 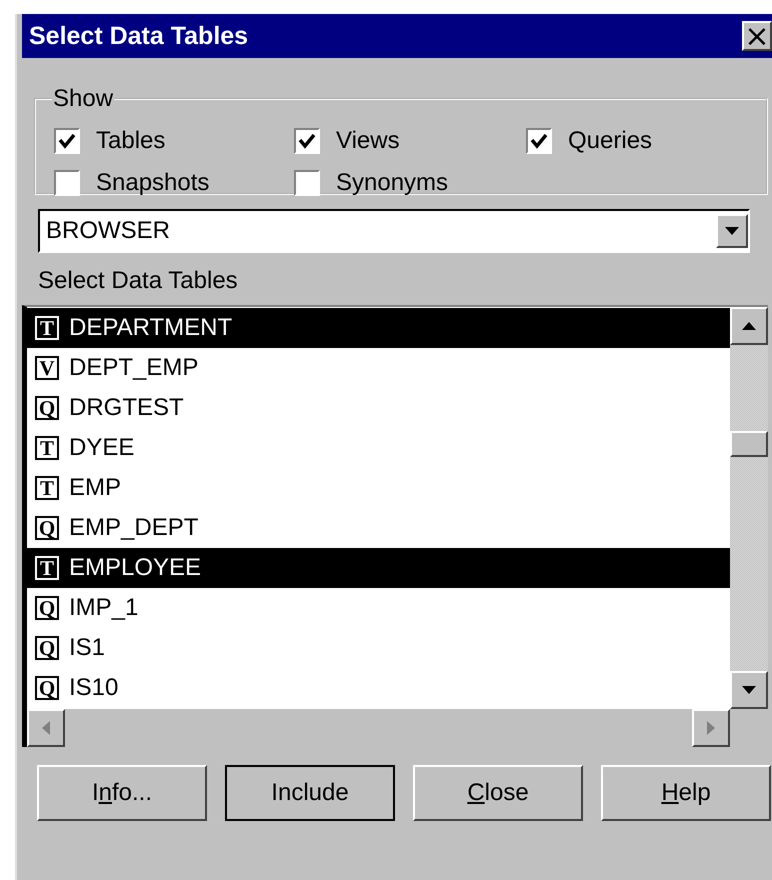 What do you see at coordinates (378, 568) in the screenshot?
I see `table-list-item: T EMPLOYEE` at bounding box center [378, 568].